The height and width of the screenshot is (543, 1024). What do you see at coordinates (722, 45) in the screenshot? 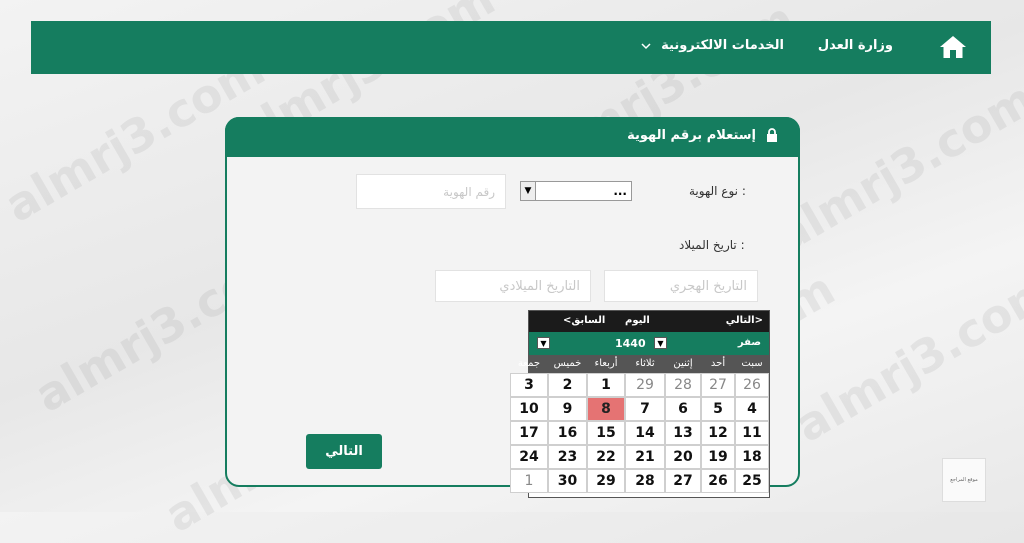
I see `nav-menu-e-services: الخدمات الالكترونية` at bounding box center [722, 45].